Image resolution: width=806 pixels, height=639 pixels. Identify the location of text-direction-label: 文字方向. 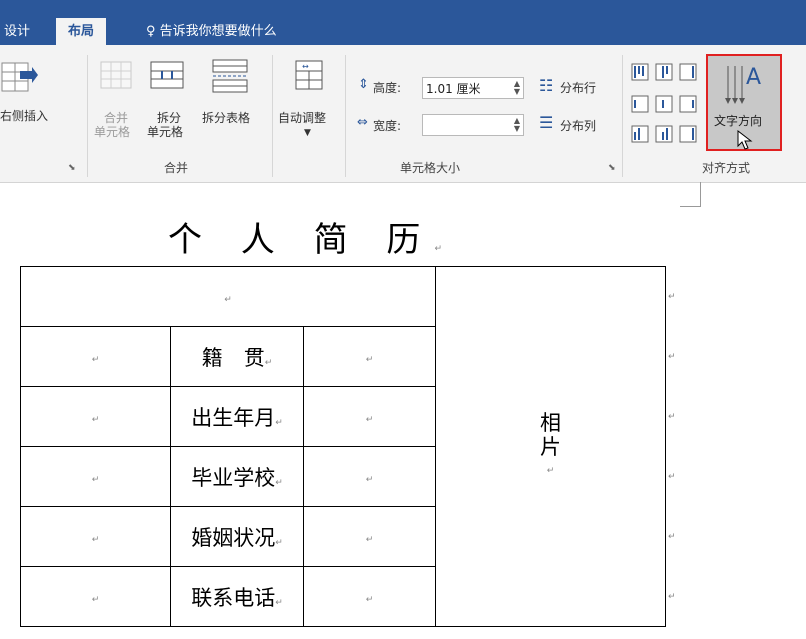
(738, 121).